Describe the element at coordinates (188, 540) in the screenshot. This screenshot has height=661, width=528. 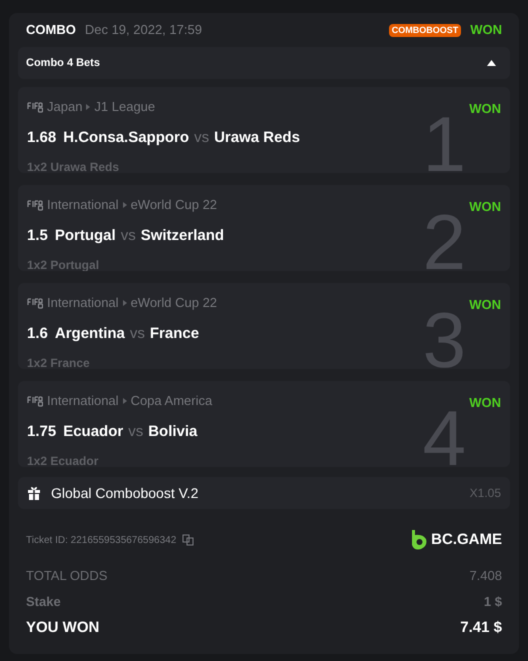
I see `copy-icon` at that location.